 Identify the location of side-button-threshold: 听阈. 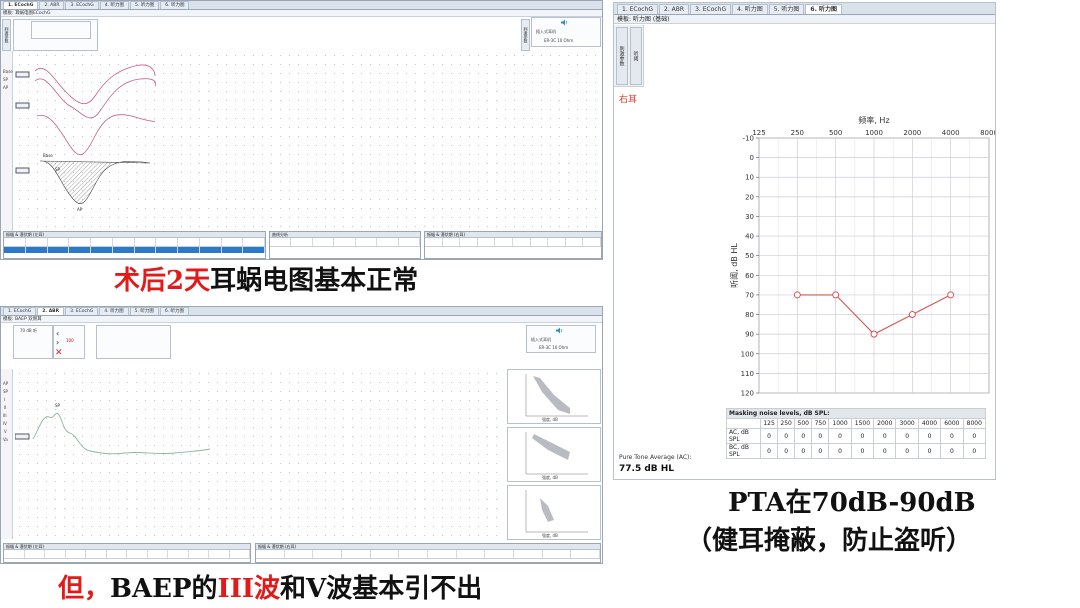
(636, 56).